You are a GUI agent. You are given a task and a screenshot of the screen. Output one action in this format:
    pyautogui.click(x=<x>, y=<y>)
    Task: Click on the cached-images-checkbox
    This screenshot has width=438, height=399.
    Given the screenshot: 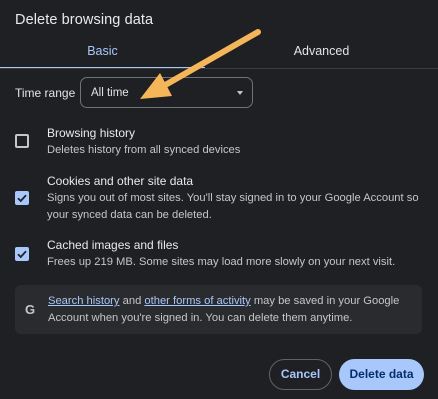 What is the action you would take?
    pyautogui.click(x=22, y=254)
    